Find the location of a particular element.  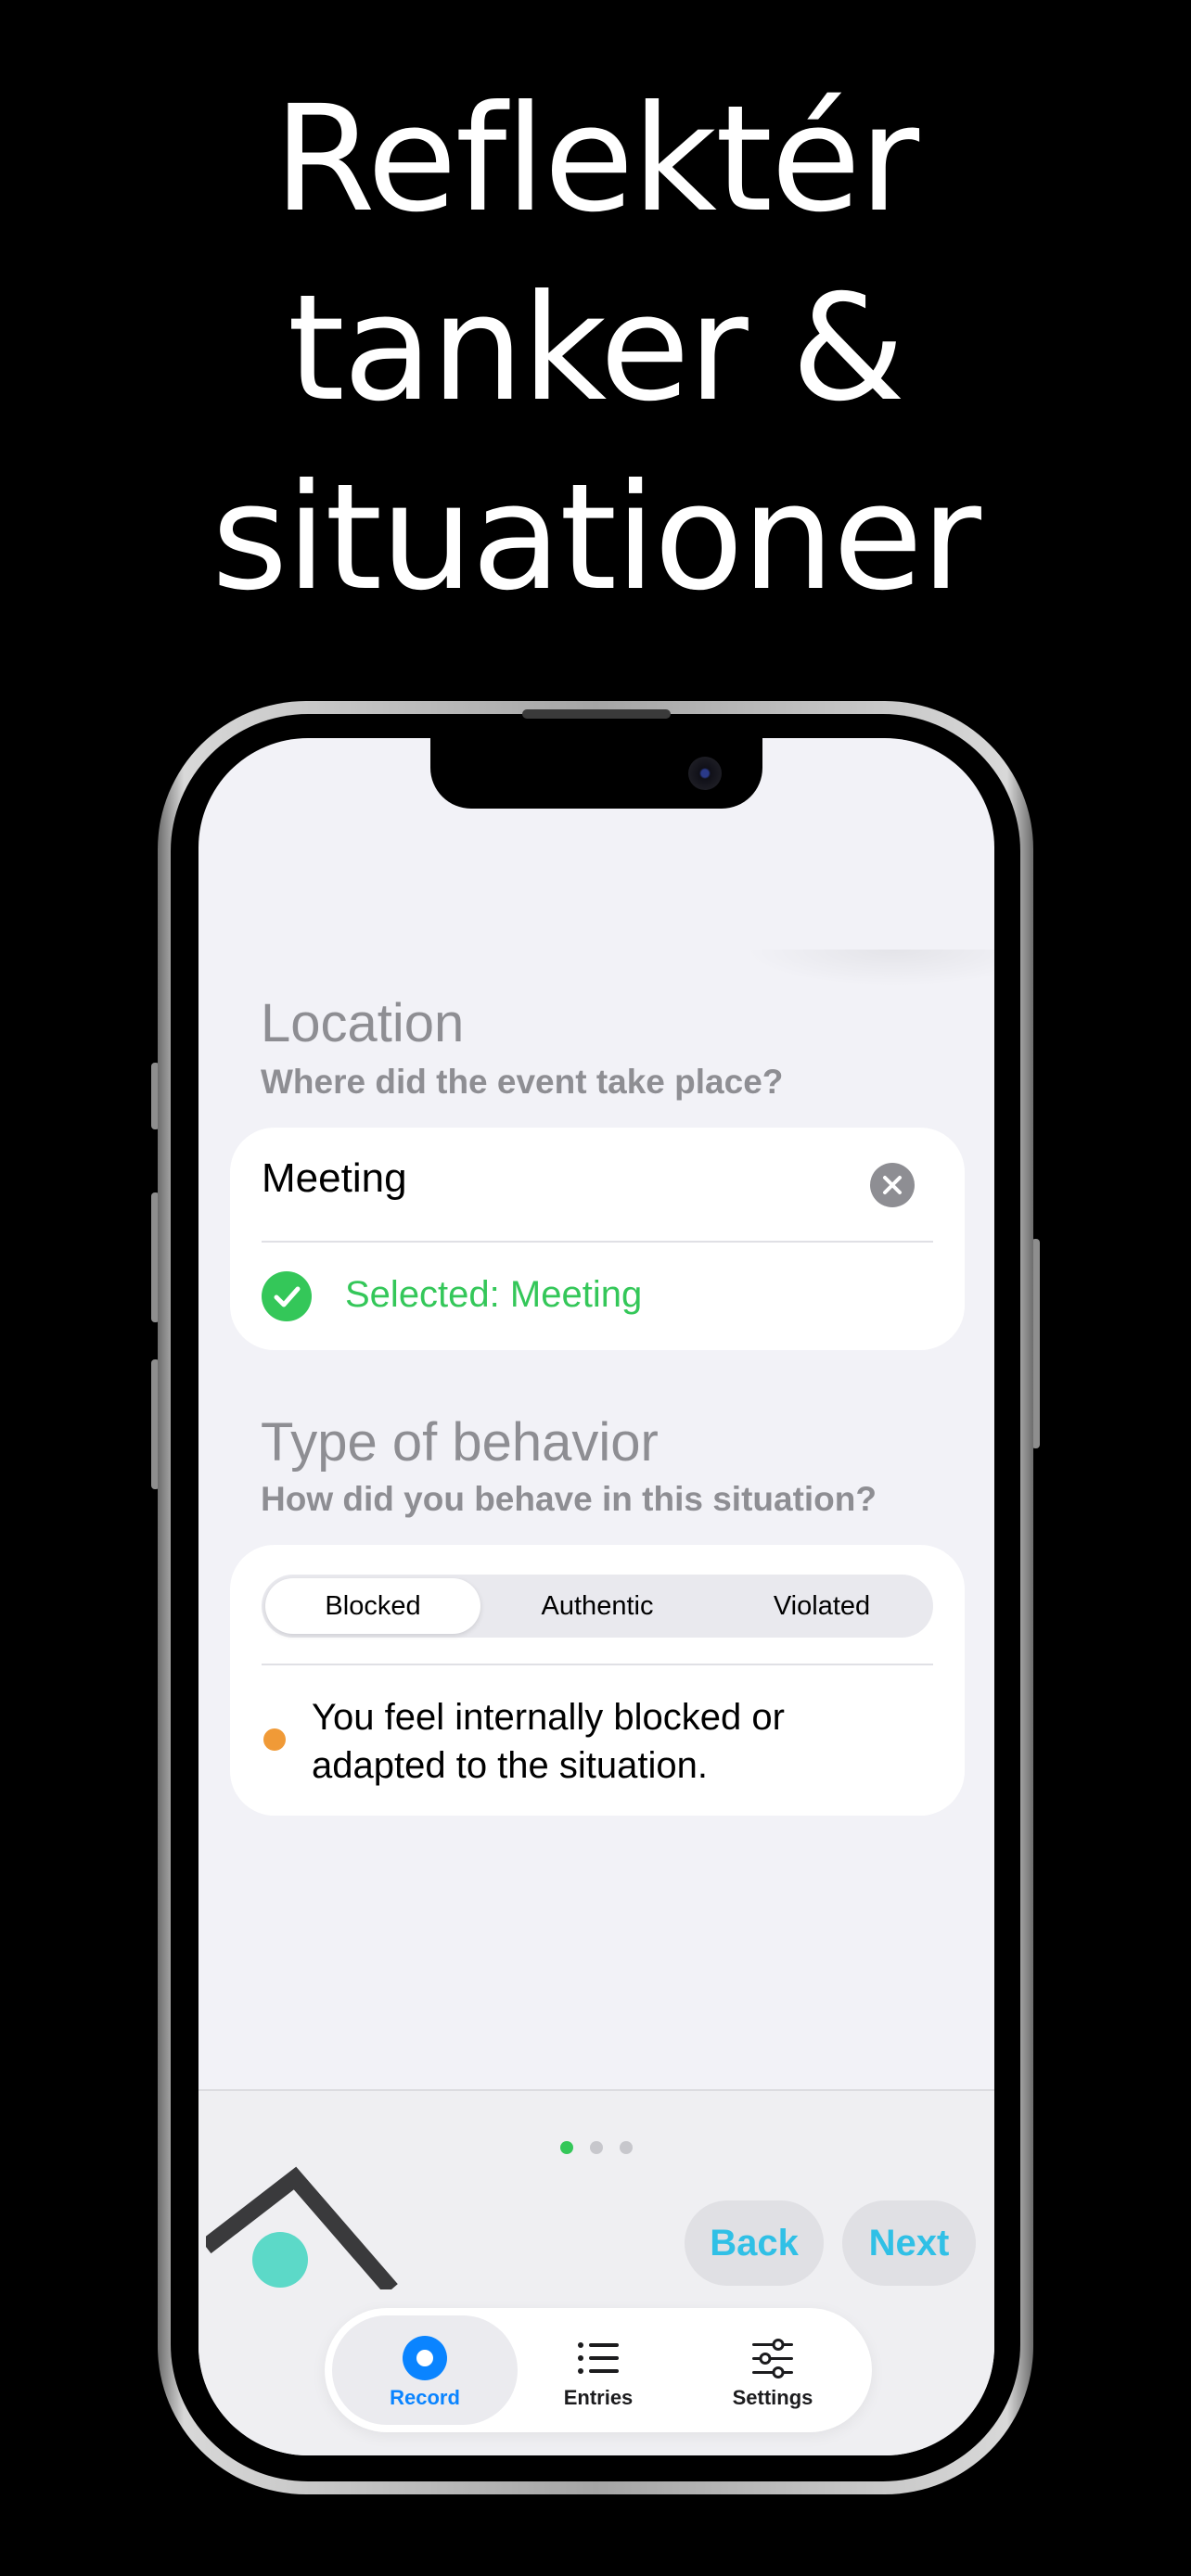

segment-authentic: Authentic is located at coordinates (597, 1606).